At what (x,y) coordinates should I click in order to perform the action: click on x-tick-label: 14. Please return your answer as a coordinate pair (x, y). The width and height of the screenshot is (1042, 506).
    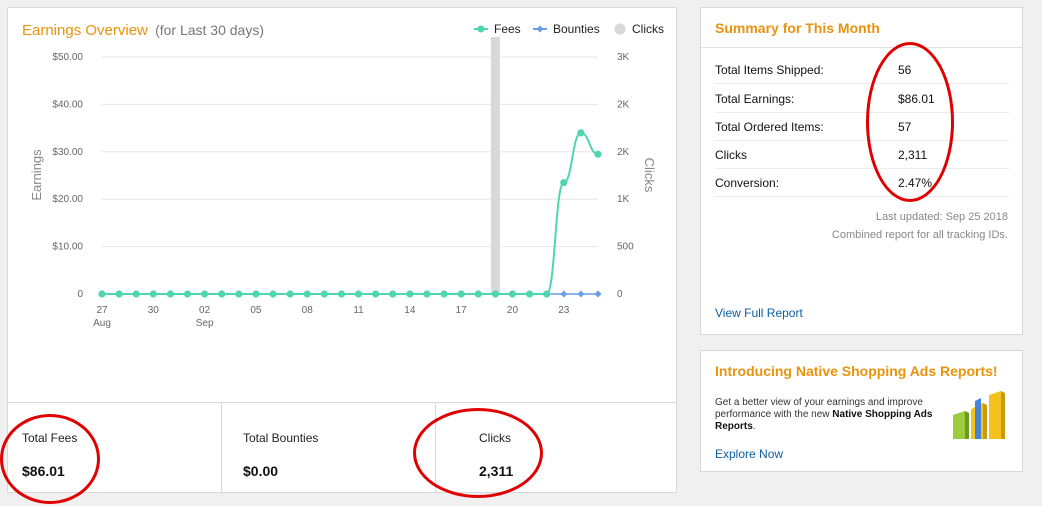
    Looking at the image, I should click on (410, 310).